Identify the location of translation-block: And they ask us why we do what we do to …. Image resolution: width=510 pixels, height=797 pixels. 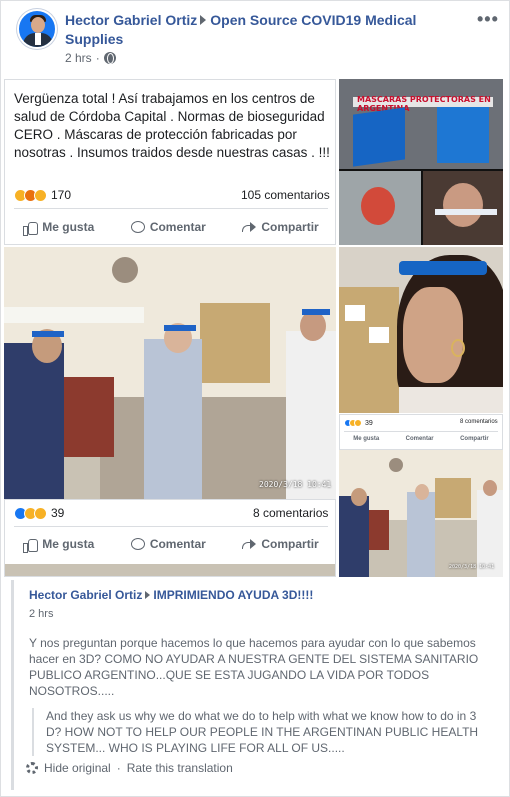
(262, 732).